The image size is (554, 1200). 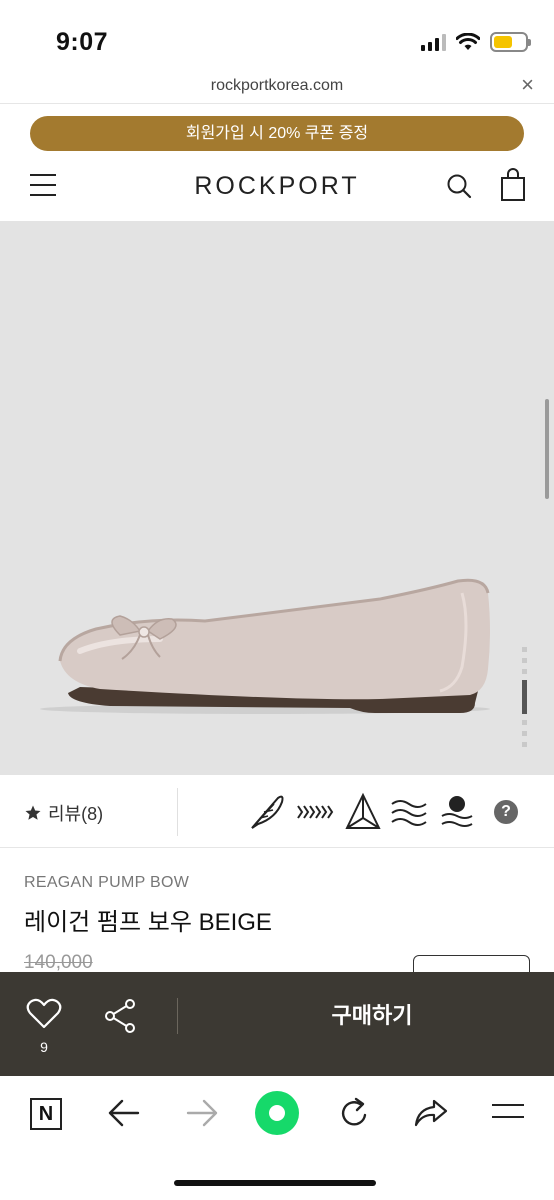 I want to click on browser-menu-icon, so click(x=508, y=1111).